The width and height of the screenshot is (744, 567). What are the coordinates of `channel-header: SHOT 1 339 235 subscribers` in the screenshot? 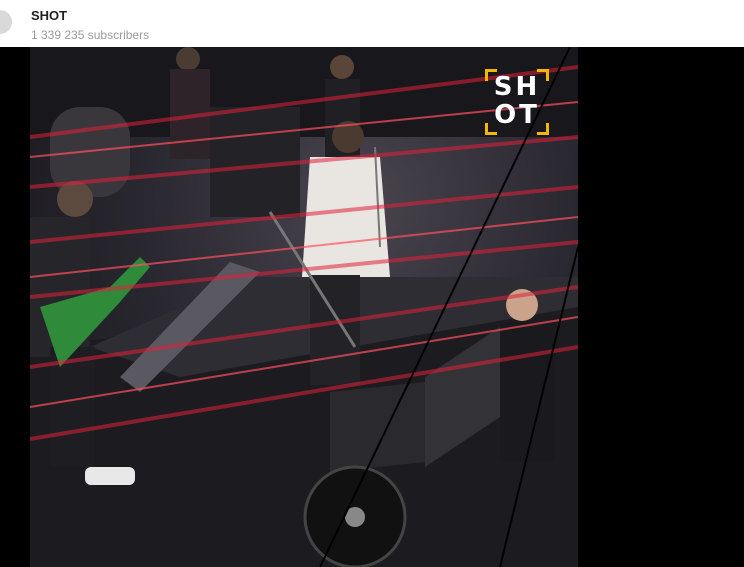 It's located at (372, 23).